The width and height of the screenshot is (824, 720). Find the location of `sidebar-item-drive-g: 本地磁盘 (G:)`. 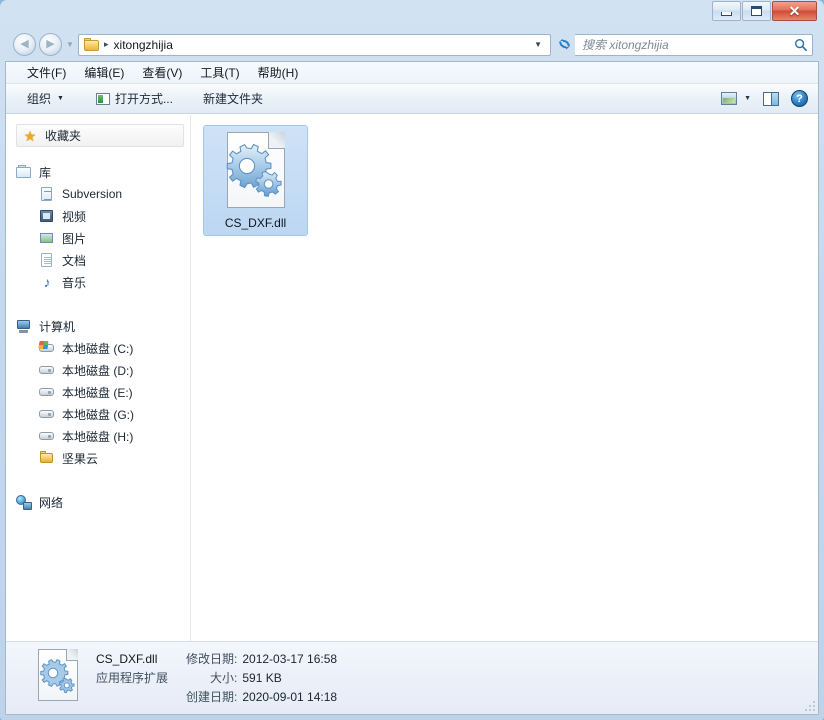

sidebar-item-drive-g: 本地磁盘 (G:) is located at coordinates (98, 414).